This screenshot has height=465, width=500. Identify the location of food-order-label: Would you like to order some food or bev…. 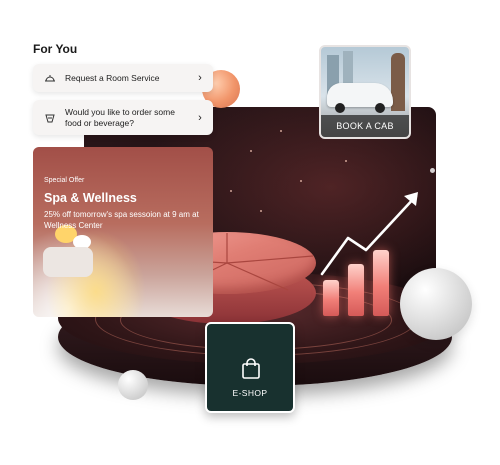
(120, 117).